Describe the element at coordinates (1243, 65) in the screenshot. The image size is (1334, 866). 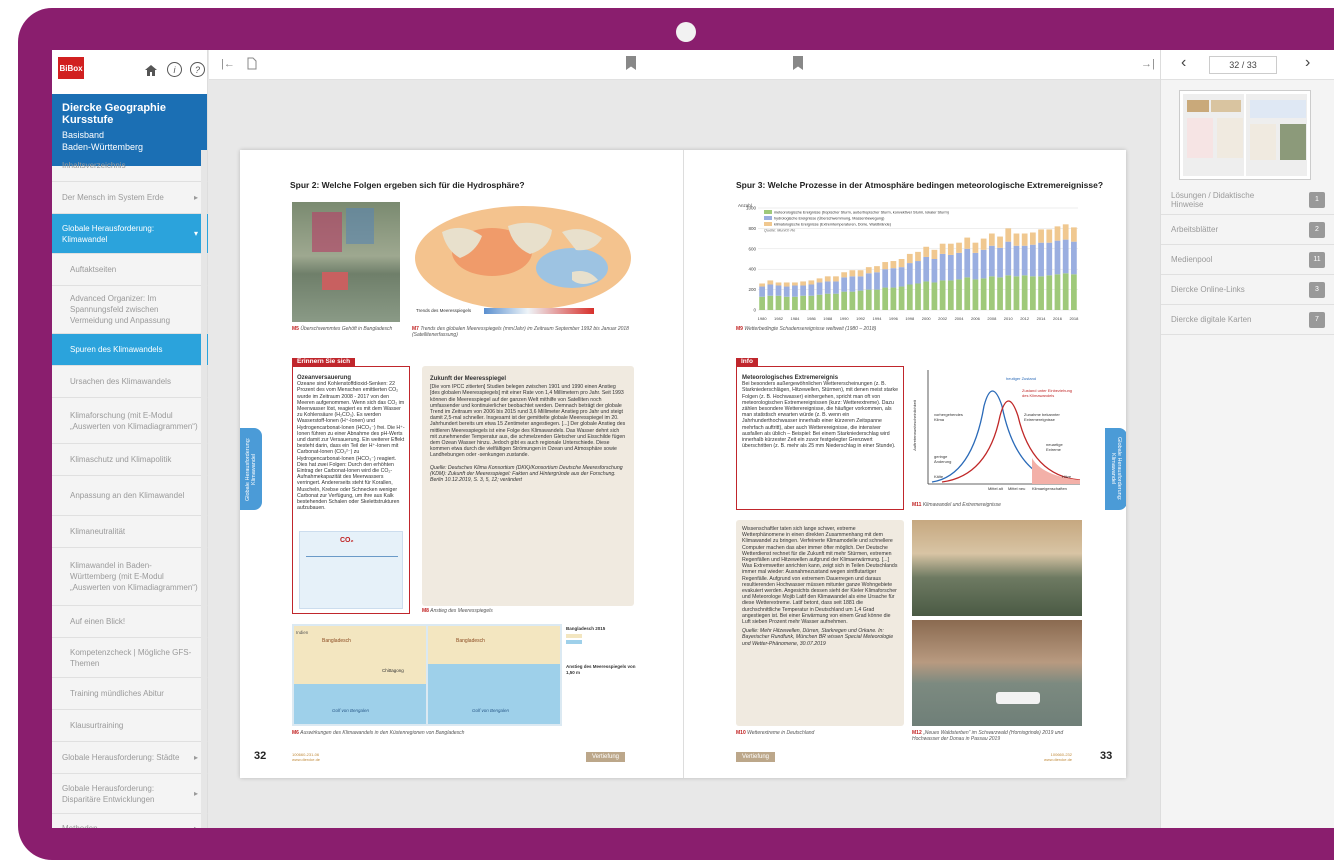
I see `page-indicator: 32 / 33` at that location.